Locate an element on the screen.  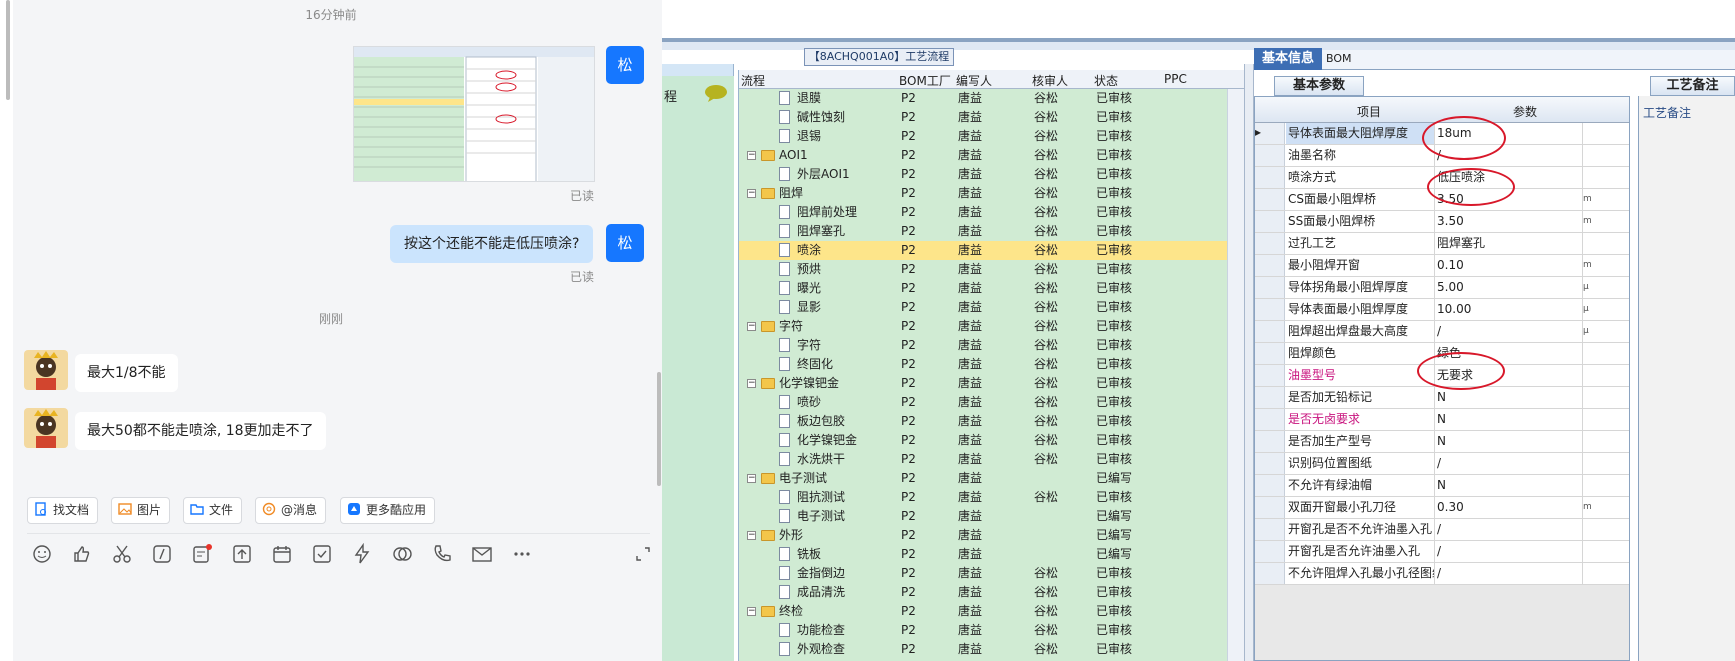
param-value: 10.00 is located at coordinates (1509, 309).